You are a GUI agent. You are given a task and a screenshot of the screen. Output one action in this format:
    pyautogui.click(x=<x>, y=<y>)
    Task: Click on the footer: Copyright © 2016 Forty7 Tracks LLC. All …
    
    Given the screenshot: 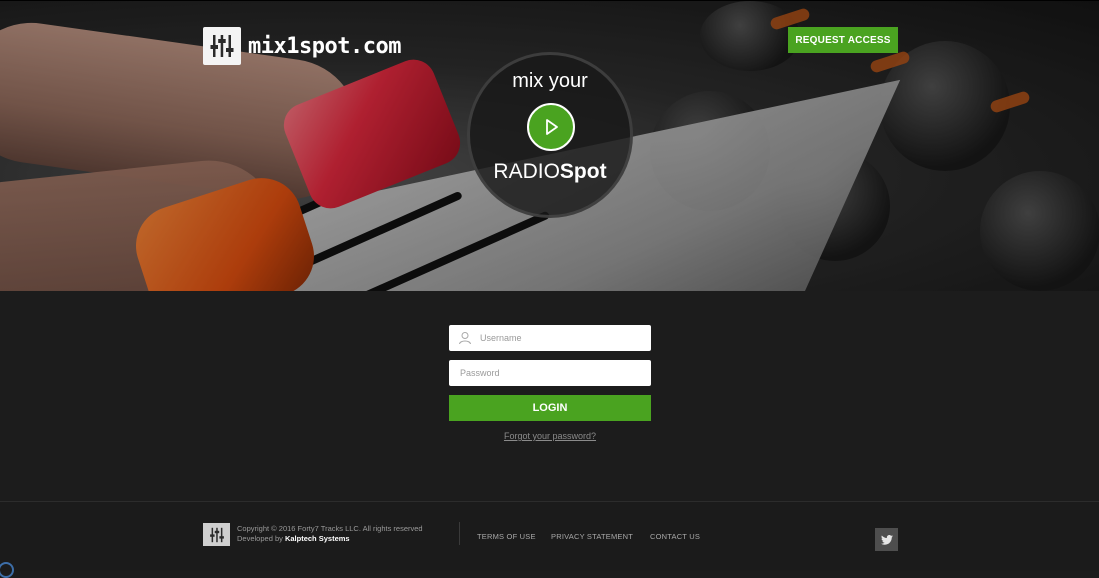 What is the action you would take?
    pyautogui.click(x=549, y=536)
    